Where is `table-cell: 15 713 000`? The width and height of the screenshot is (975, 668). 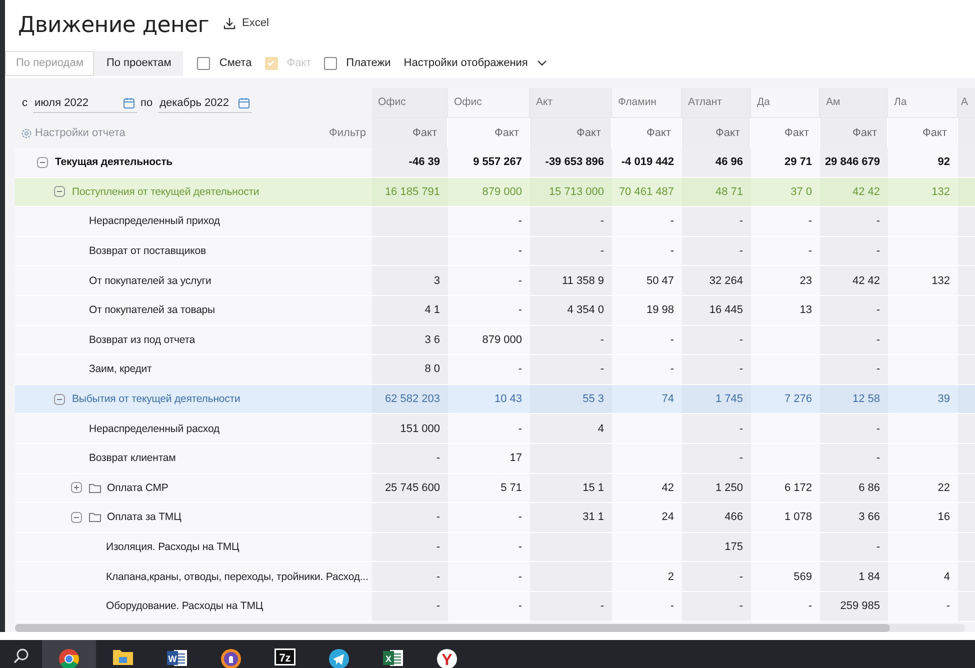
table-cell: 15 713 000 is located at coordinates (571, 193).